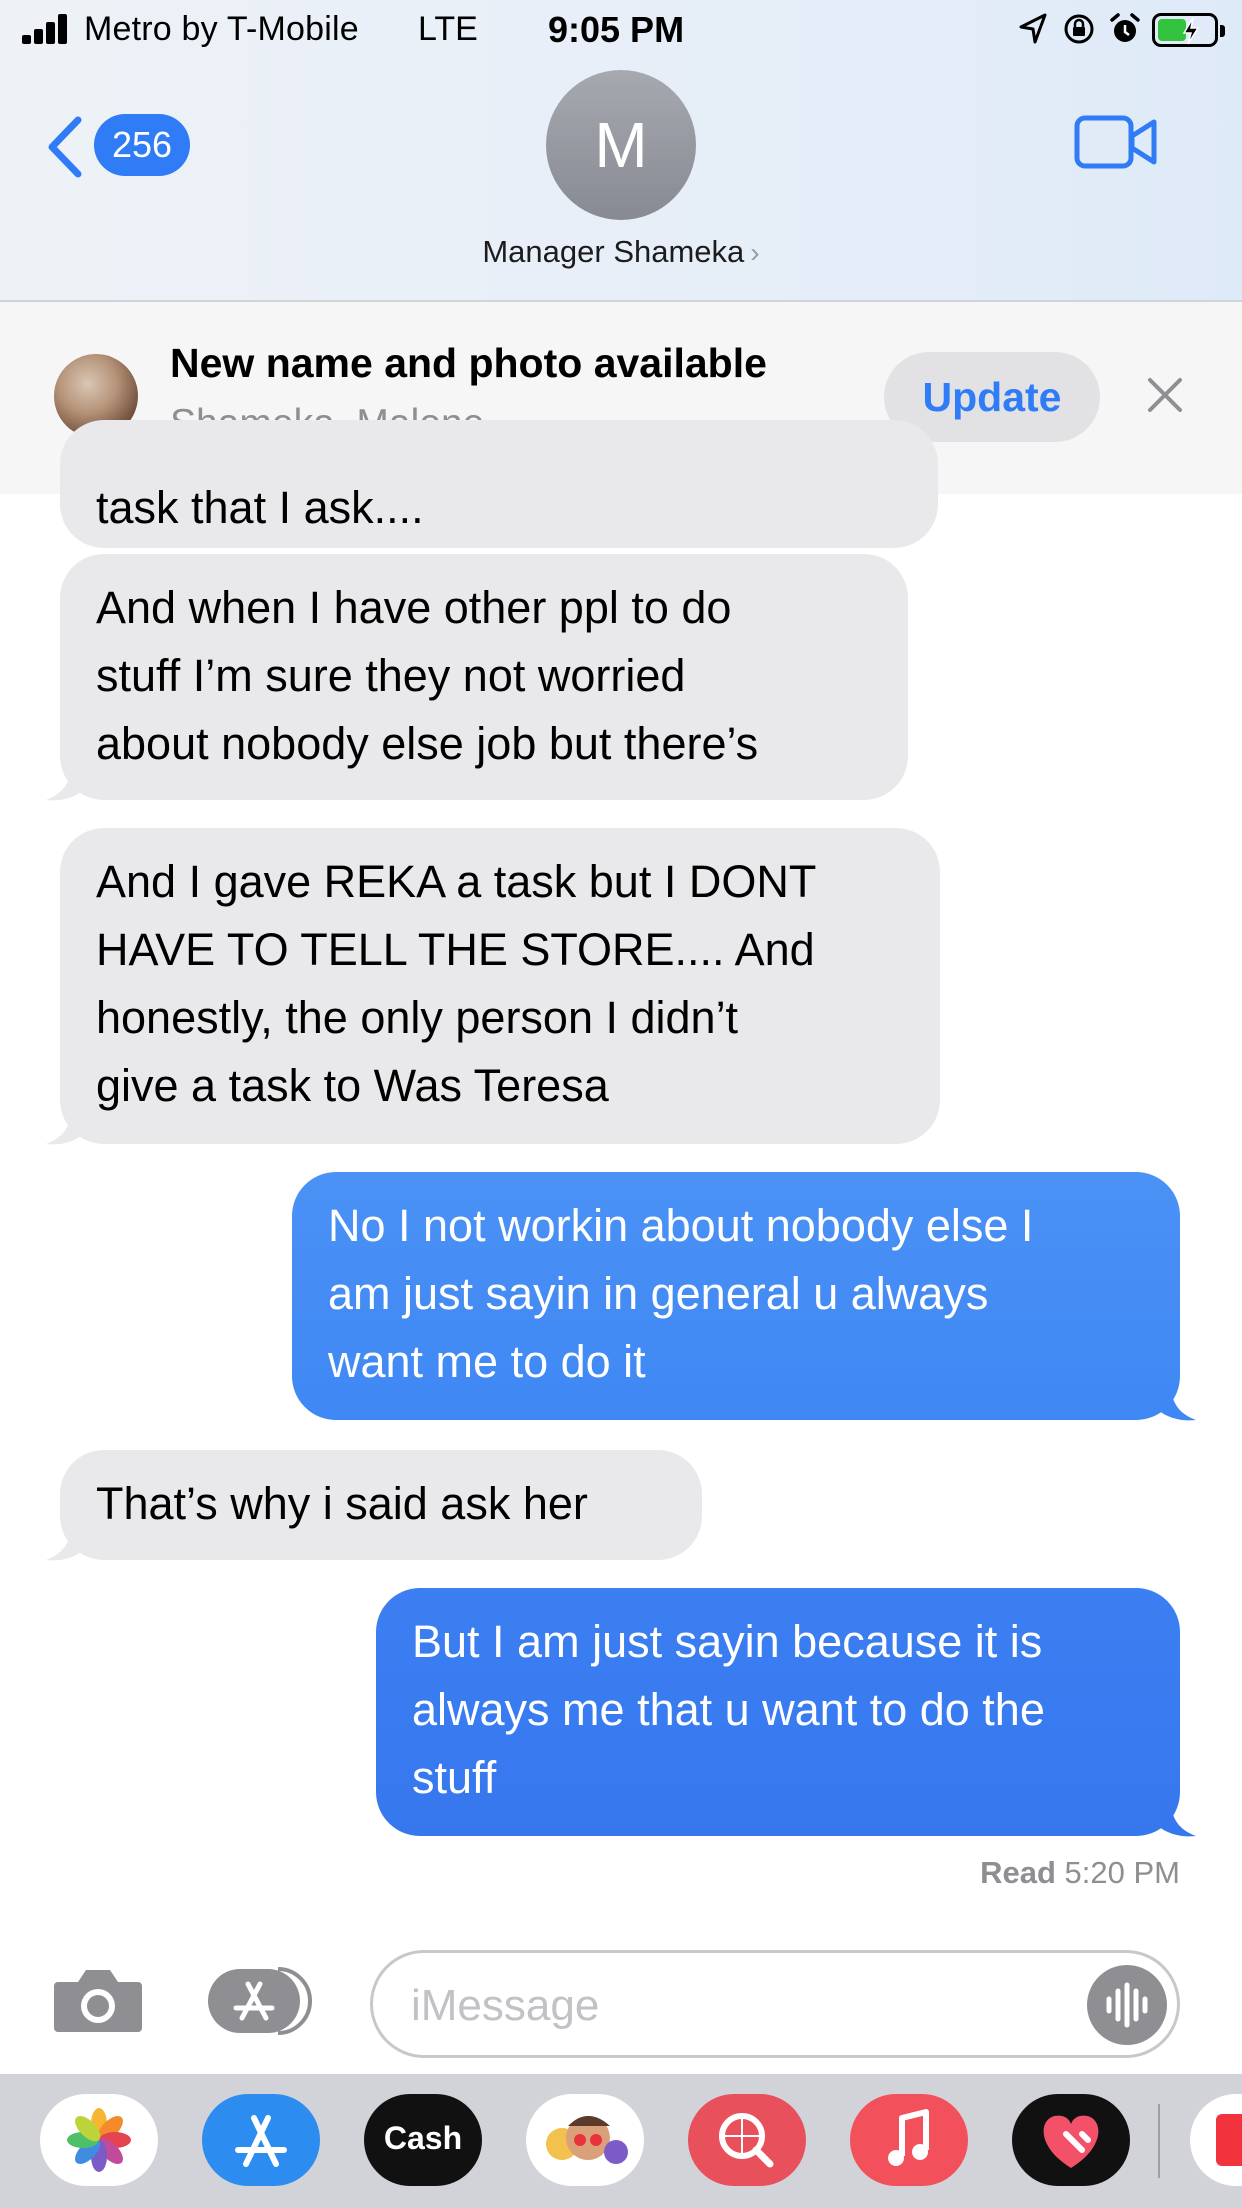 The width and height of the screenshot is (1242, 2208). Describe the element at coordinates (98, 2000) in the screenshot. I see `camera-icon` at that location.